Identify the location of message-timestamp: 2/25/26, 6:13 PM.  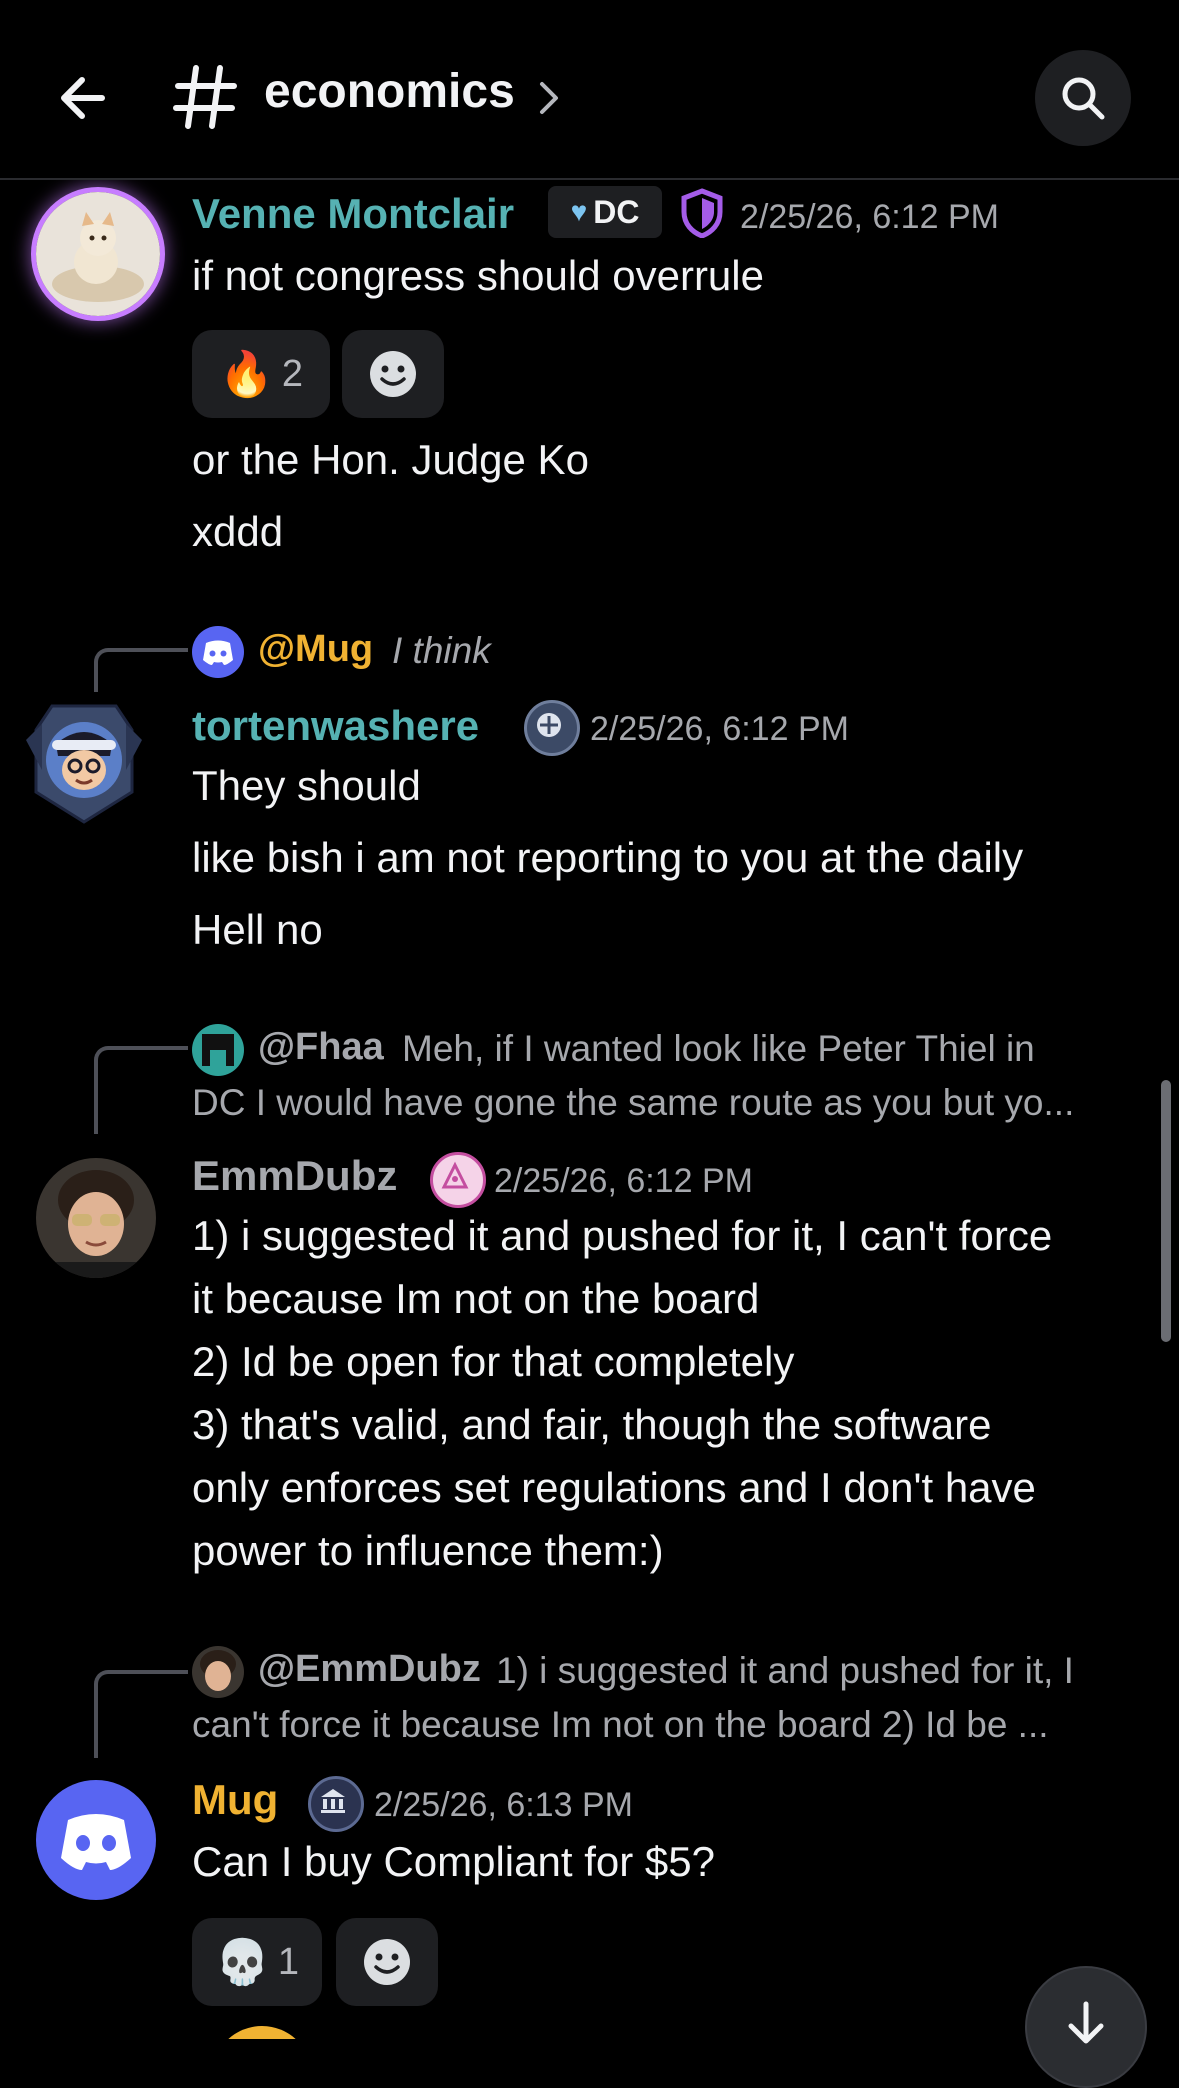
(503, 1805).